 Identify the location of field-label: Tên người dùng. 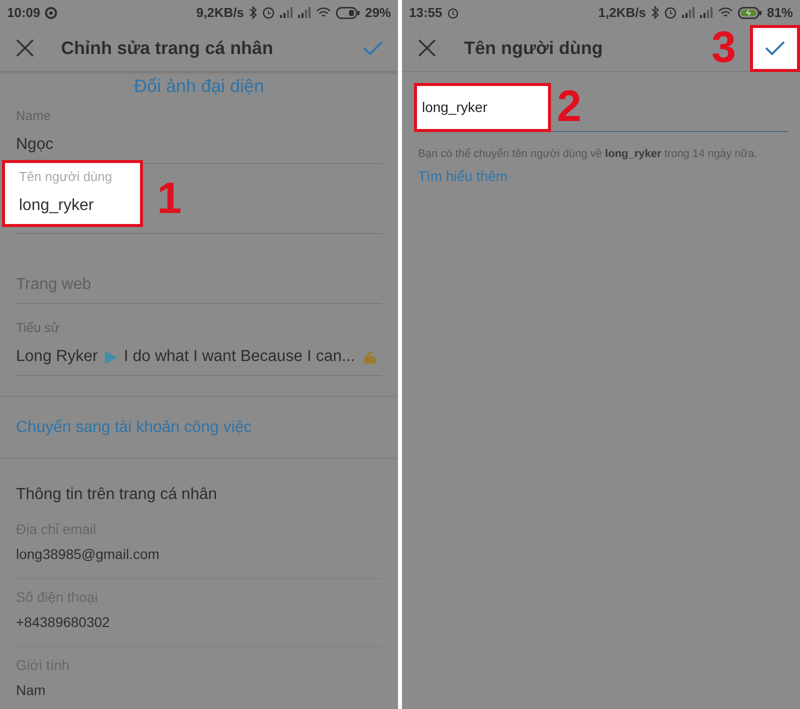
(65, 177).